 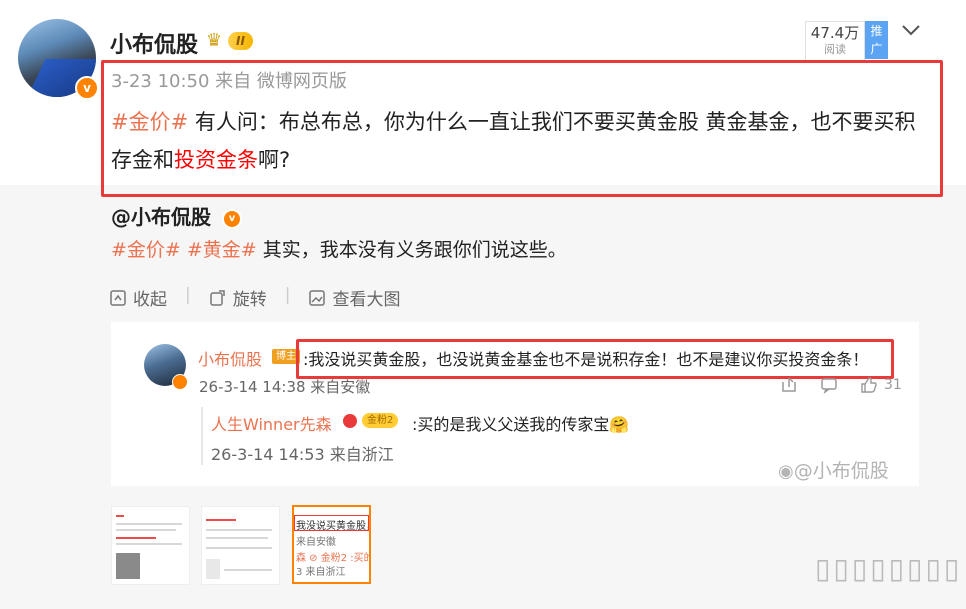 What do you see at coordinates (350, 421) in the screenshot?
I see `badge-icon` at bounding box center [350, 421].